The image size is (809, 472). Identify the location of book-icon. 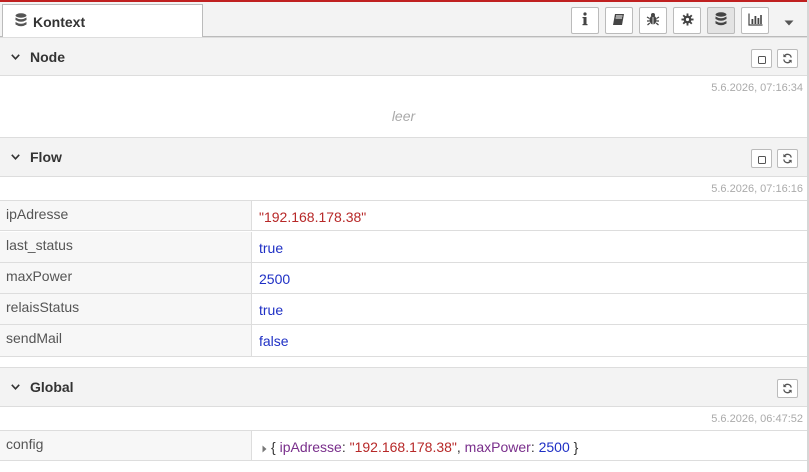
(619, 21).